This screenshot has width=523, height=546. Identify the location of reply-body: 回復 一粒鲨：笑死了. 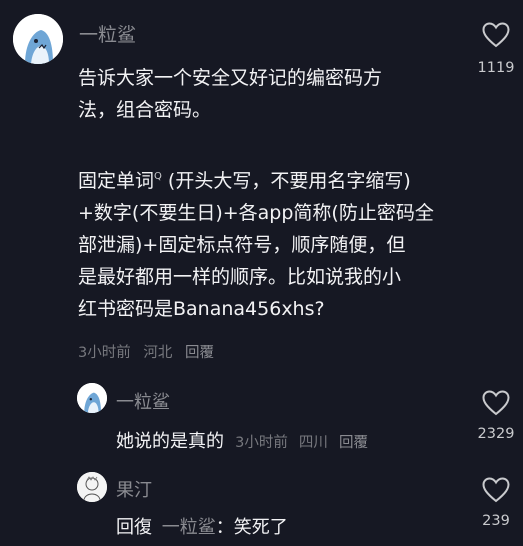
(202, 526).